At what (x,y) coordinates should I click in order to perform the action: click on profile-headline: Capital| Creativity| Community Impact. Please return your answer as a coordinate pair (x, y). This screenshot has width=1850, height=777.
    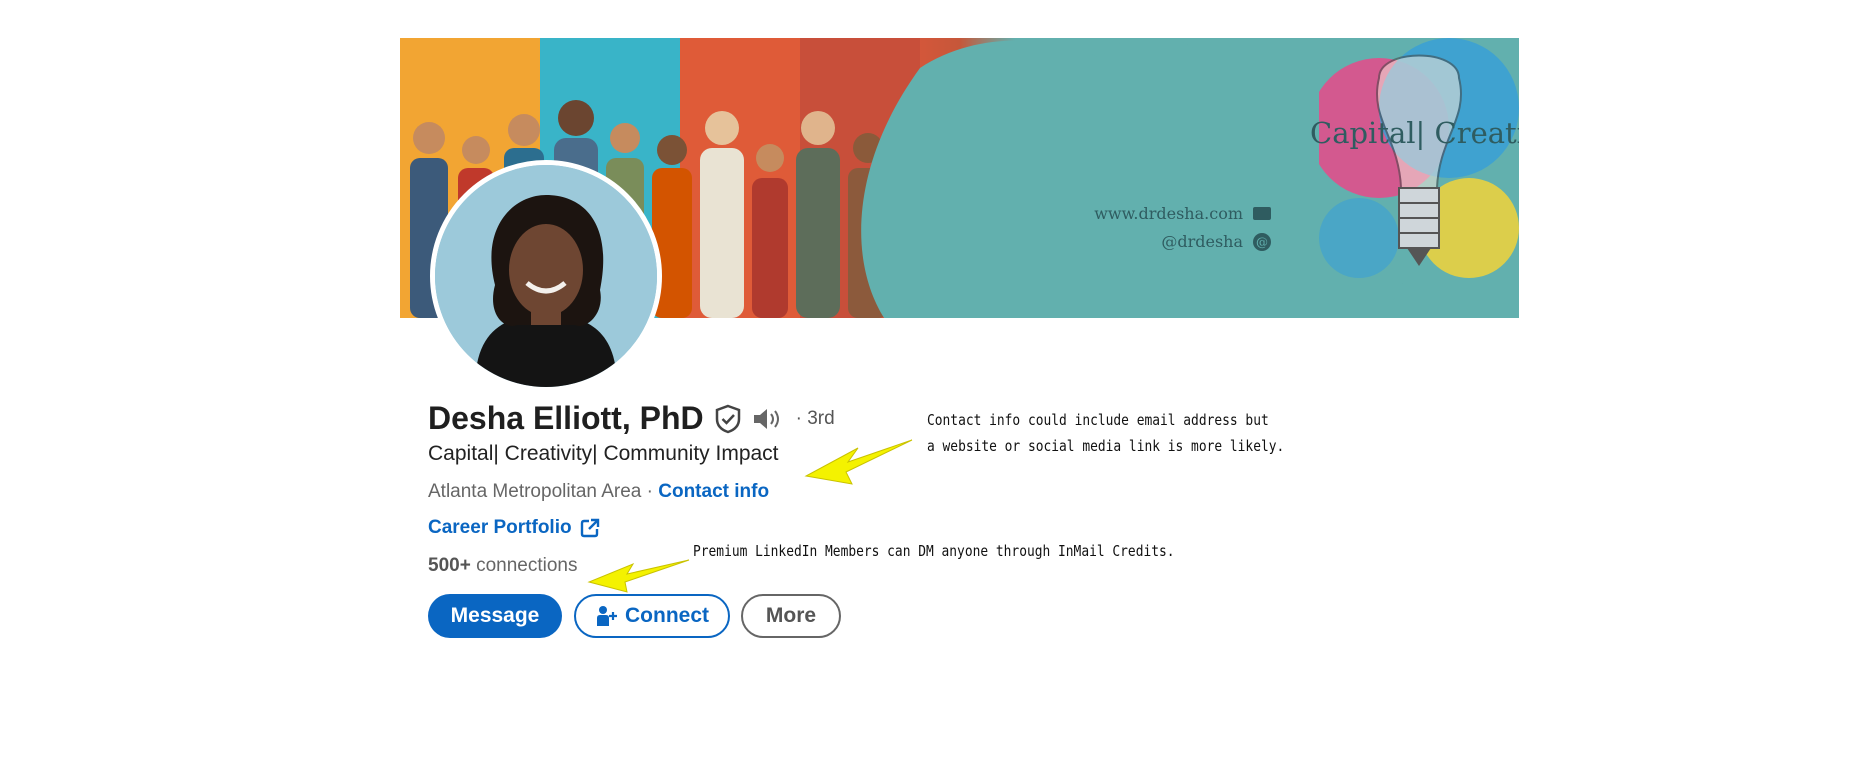
    Looking at the image, I should click on (603, 453).